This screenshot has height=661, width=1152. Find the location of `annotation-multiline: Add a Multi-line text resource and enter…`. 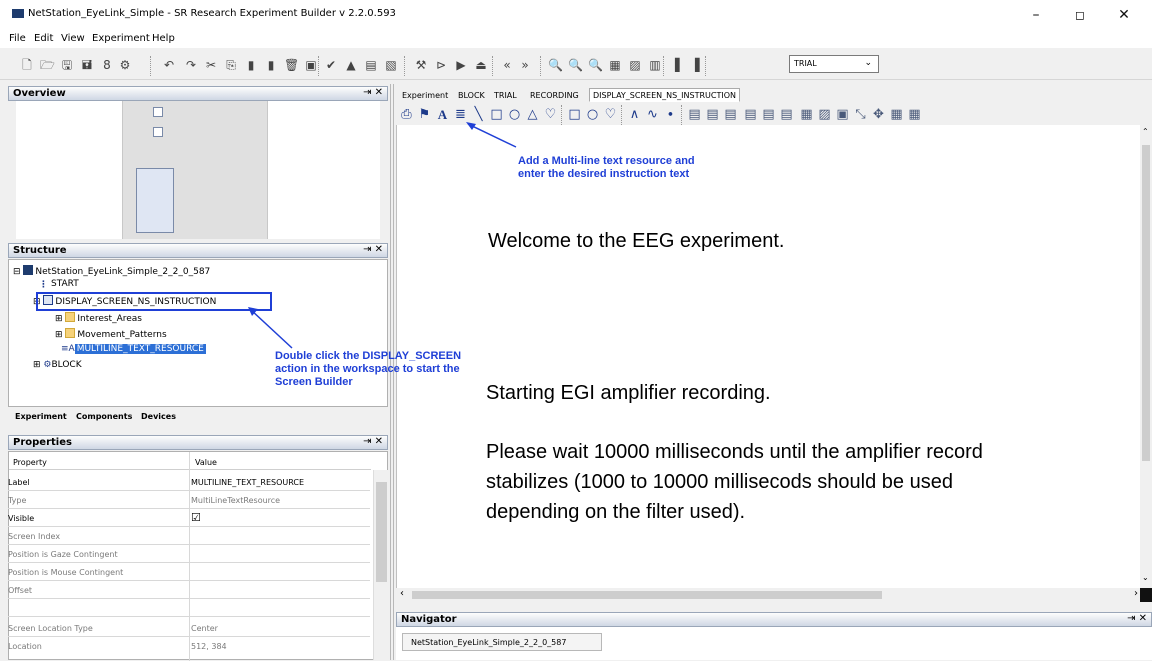

annotation-multiline: Add a Multi-line text resource and enter… is located at coordinates (606, 168).